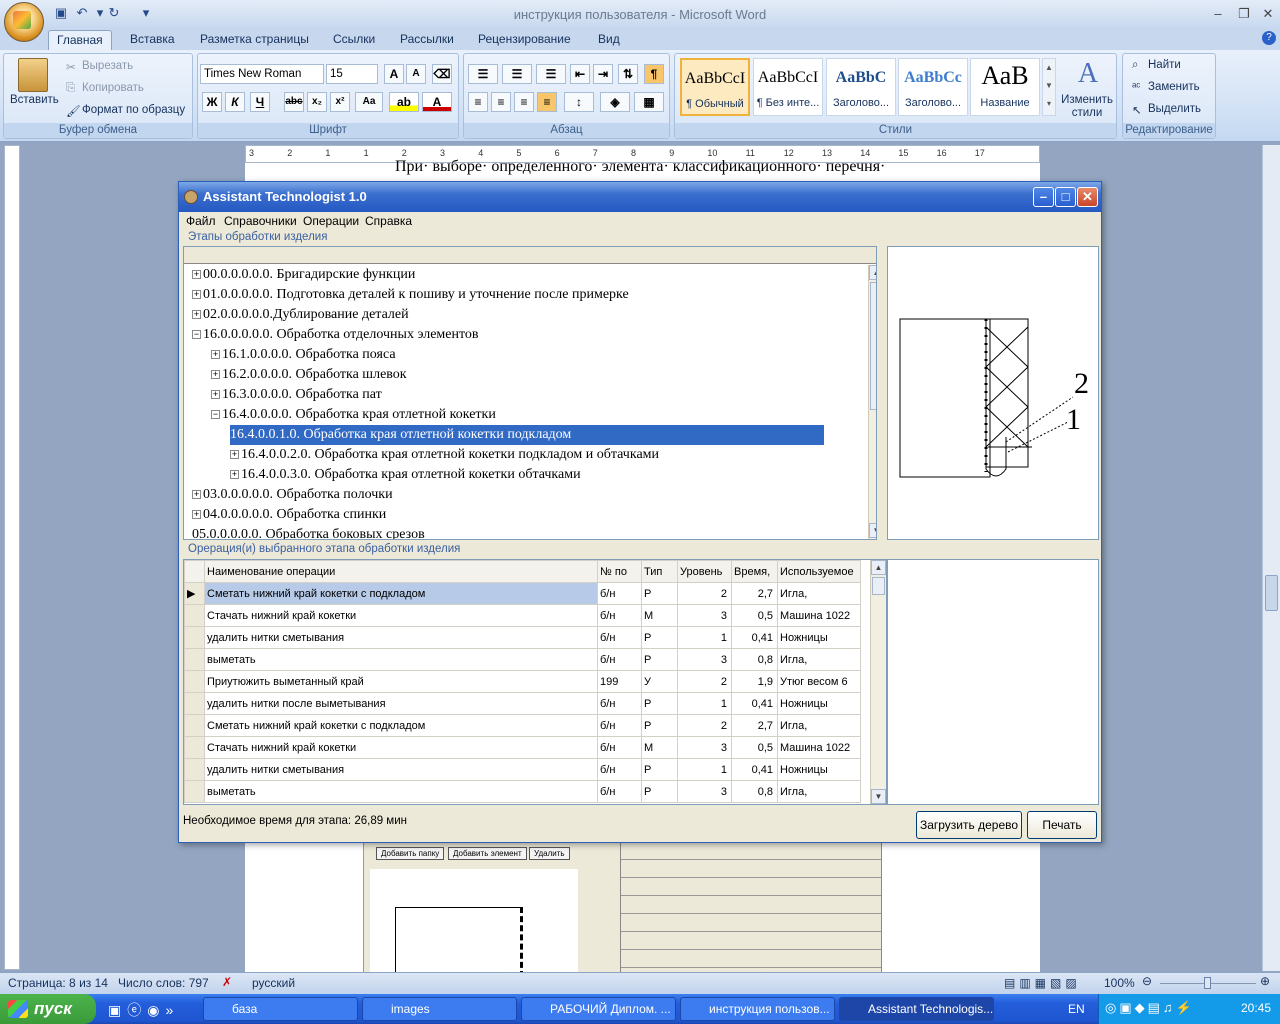  What do you see at coordinates (819, 681) in the screenshot?
I see `table-cell: Утюг весом 6` at bounding box center [819, 681].